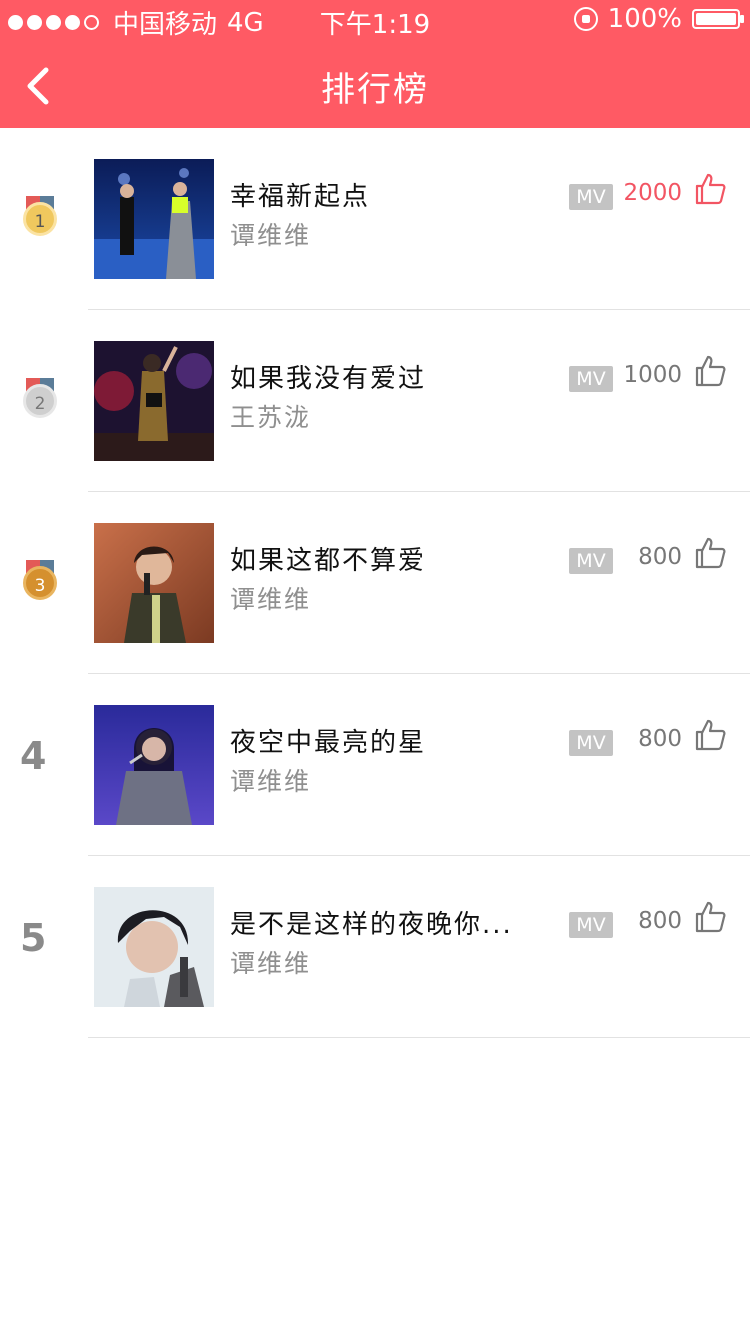 The width and height of the screenshot is (750, 1334). I want to click on rank-medal-silver: 2, so click(40, 397).